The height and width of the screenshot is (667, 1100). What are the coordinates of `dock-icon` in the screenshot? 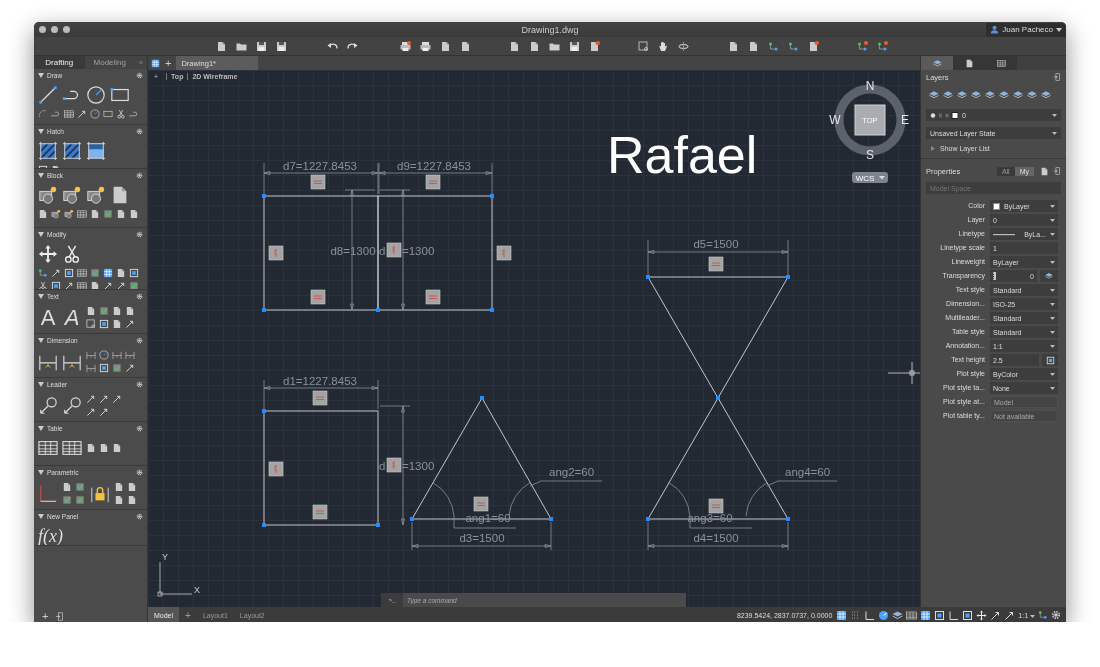 It's located at (1057, 77).